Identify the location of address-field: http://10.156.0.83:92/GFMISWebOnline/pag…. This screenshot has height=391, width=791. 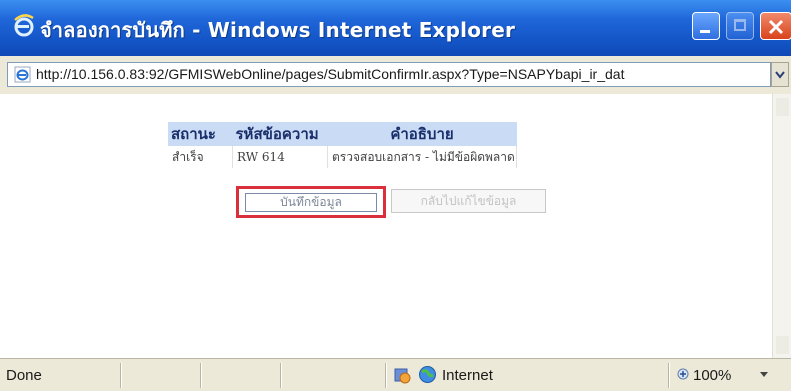
(389, 74).